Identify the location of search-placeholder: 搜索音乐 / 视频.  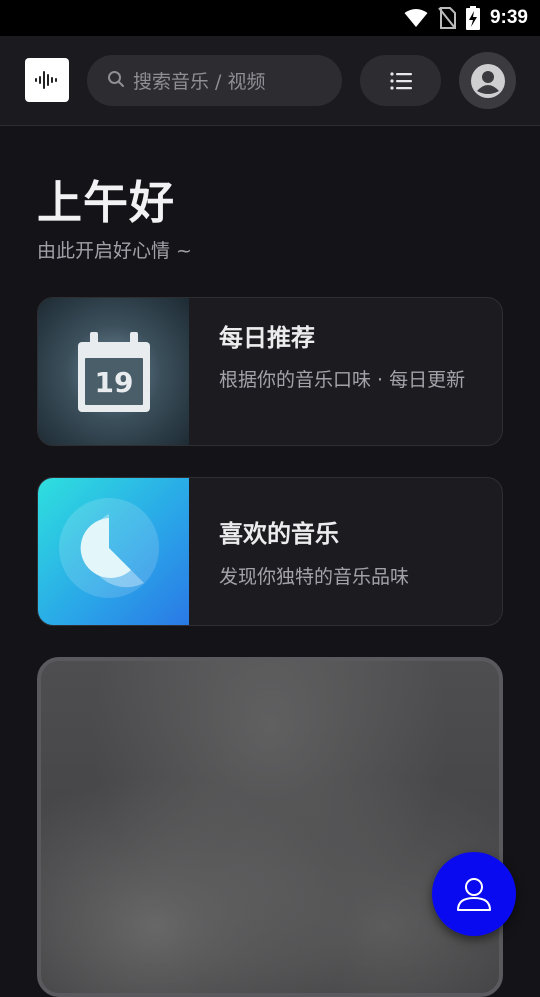
(199, 82).